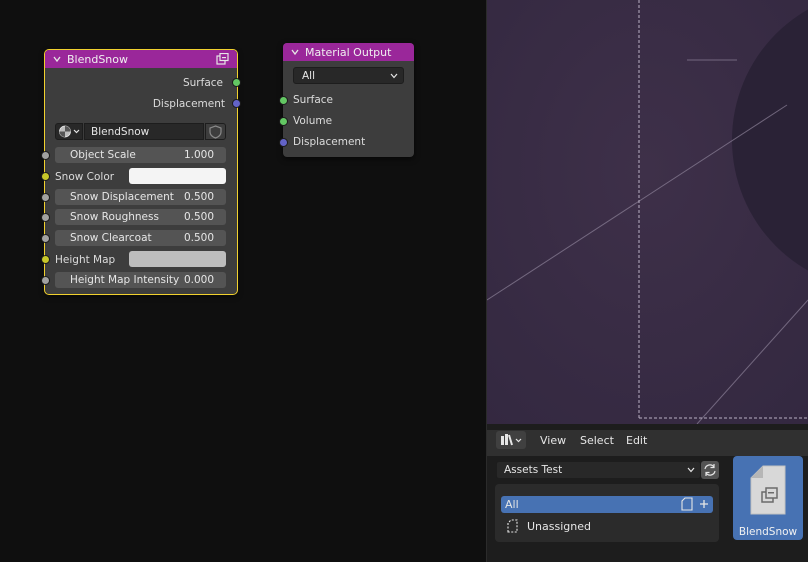  What do you see at coordinates (768, 490) in the screenshot?
I see `node-group-asset-icon` at bounding box center [768, 490].